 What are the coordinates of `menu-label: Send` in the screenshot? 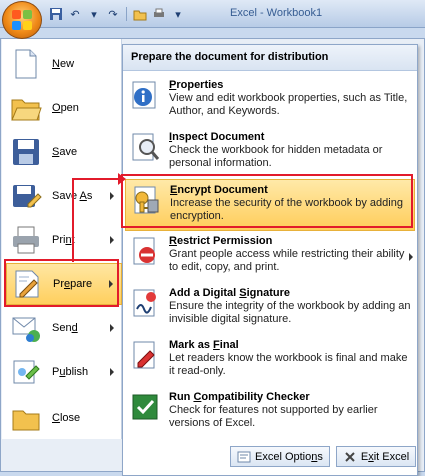 It's located at (65, 328).